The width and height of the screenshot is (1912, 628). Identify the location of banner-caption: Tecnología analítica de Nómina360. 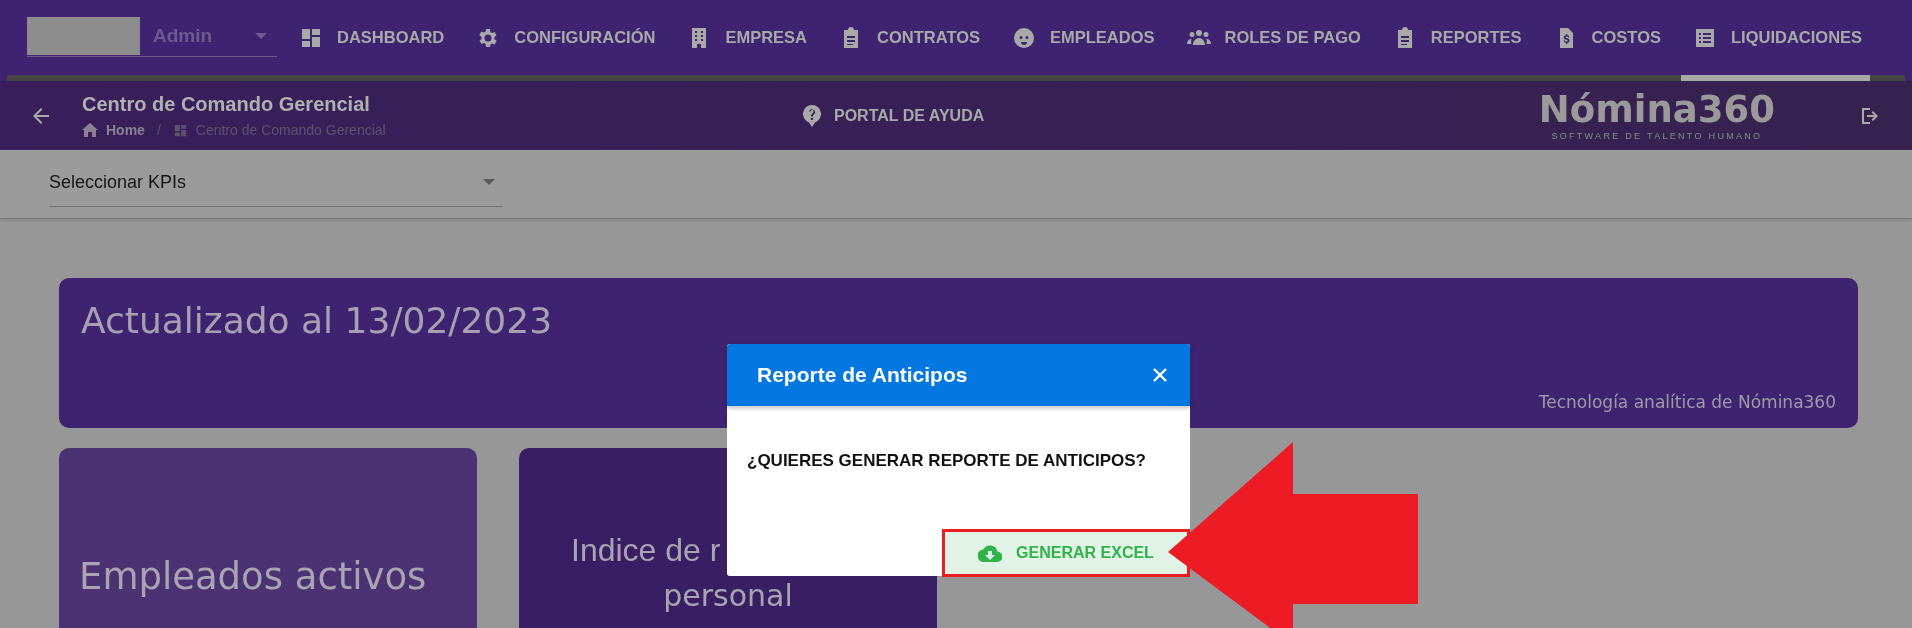
(1687, 402).